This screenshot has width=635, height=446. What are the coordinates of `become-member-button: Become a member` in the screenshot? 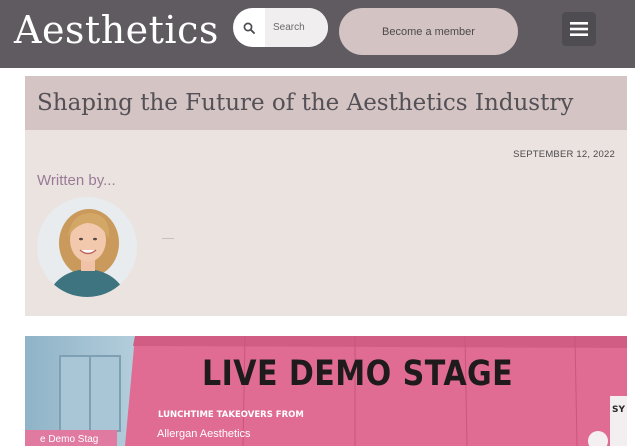 It's located at (428, 31).